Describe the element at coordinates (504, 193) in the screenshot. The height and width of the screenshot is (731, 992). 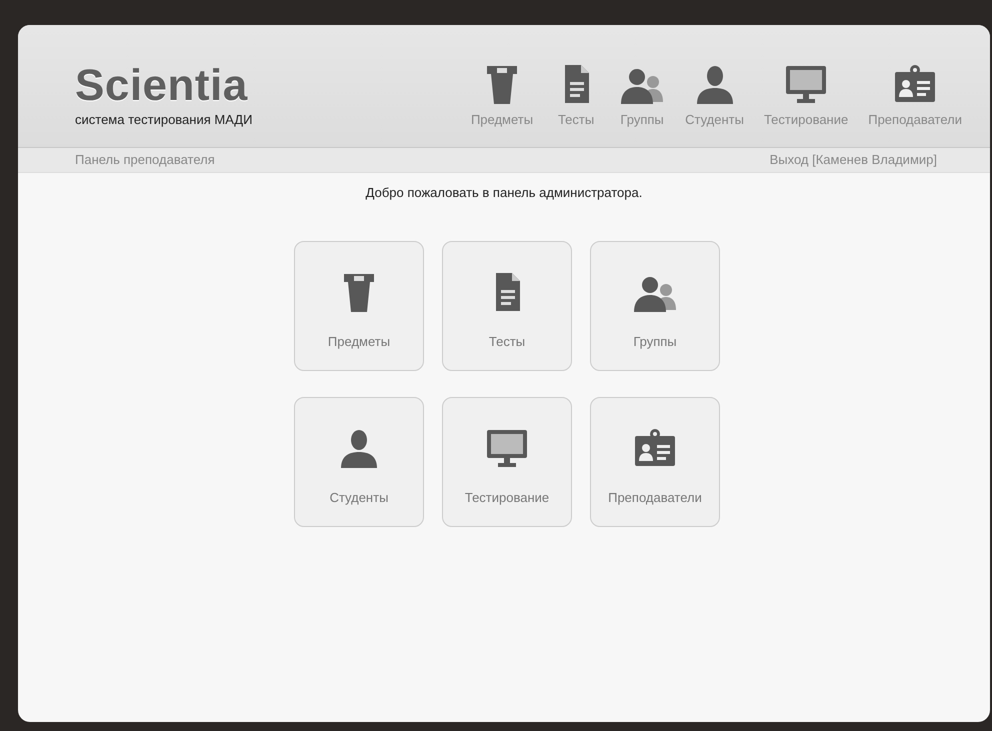
I see `welcome-message: Добро пожаловать в панель администратора.` at that location.